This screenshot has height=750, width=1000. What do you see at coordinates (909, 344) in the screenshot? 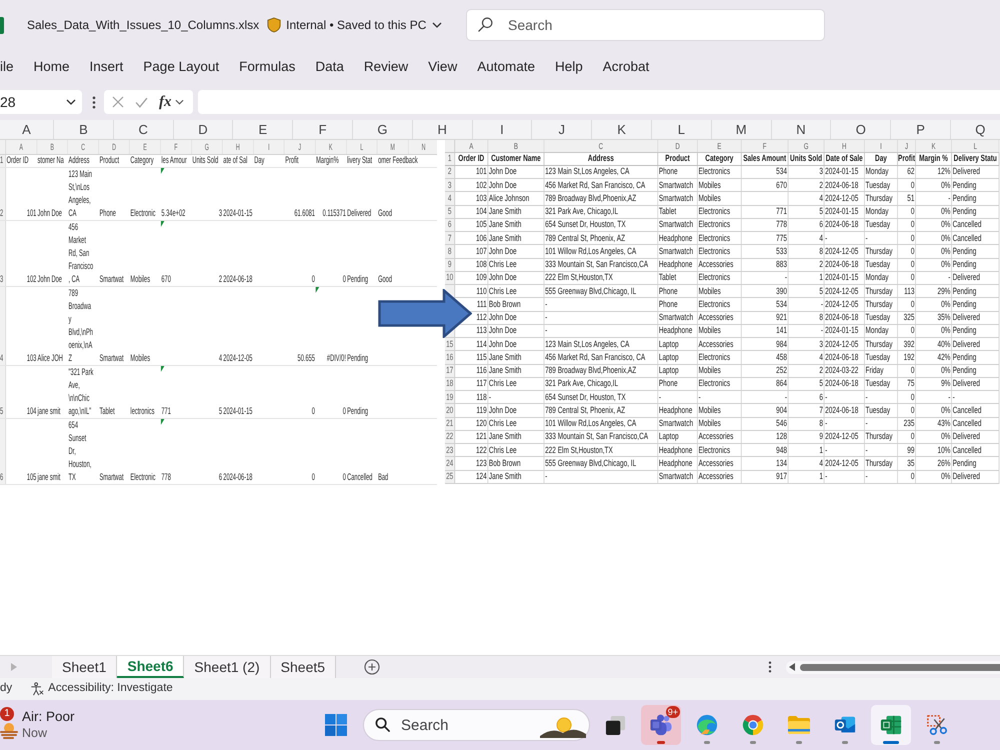
I see `table-cell: 392` at bounding box center [909, 344].